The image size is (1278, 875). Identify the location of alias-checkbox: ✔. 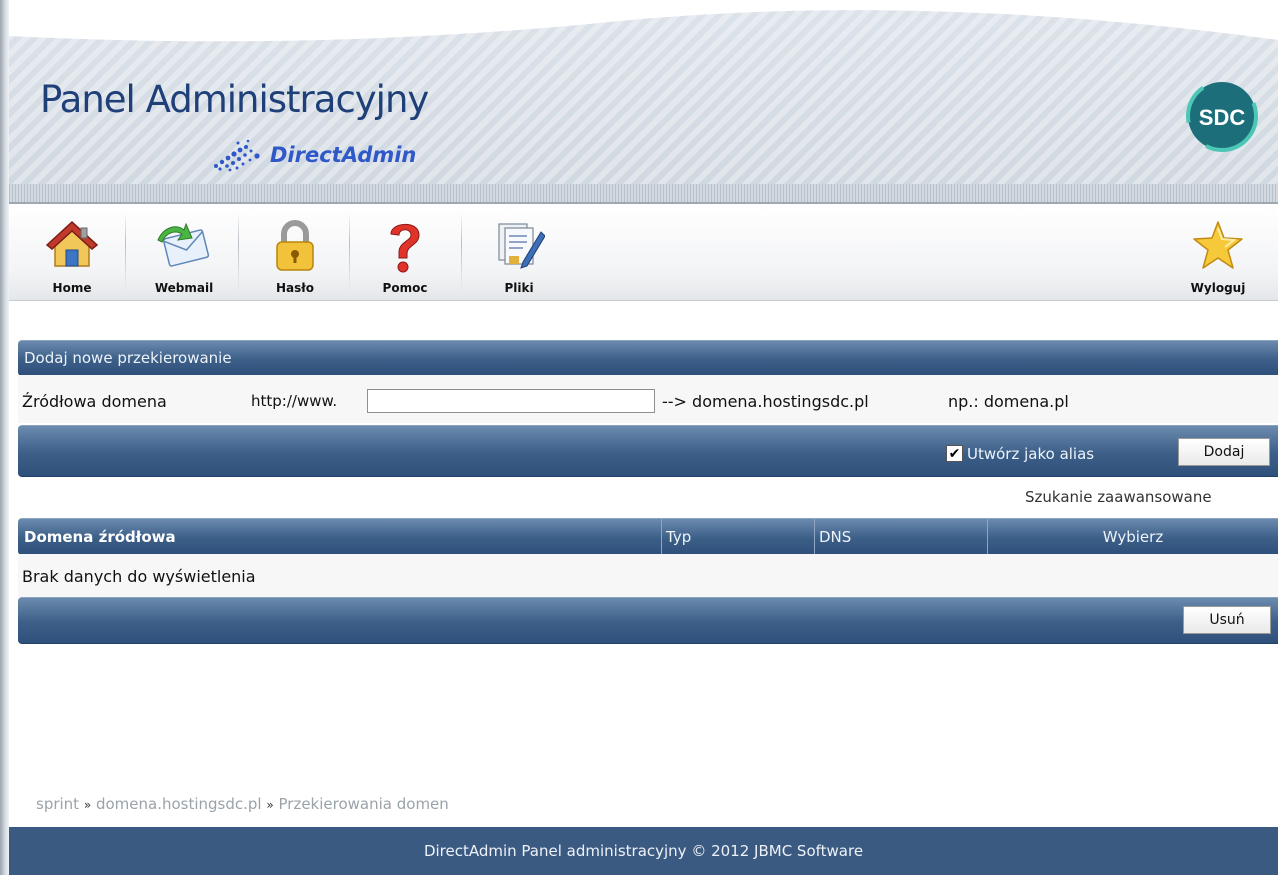
(954, 453).